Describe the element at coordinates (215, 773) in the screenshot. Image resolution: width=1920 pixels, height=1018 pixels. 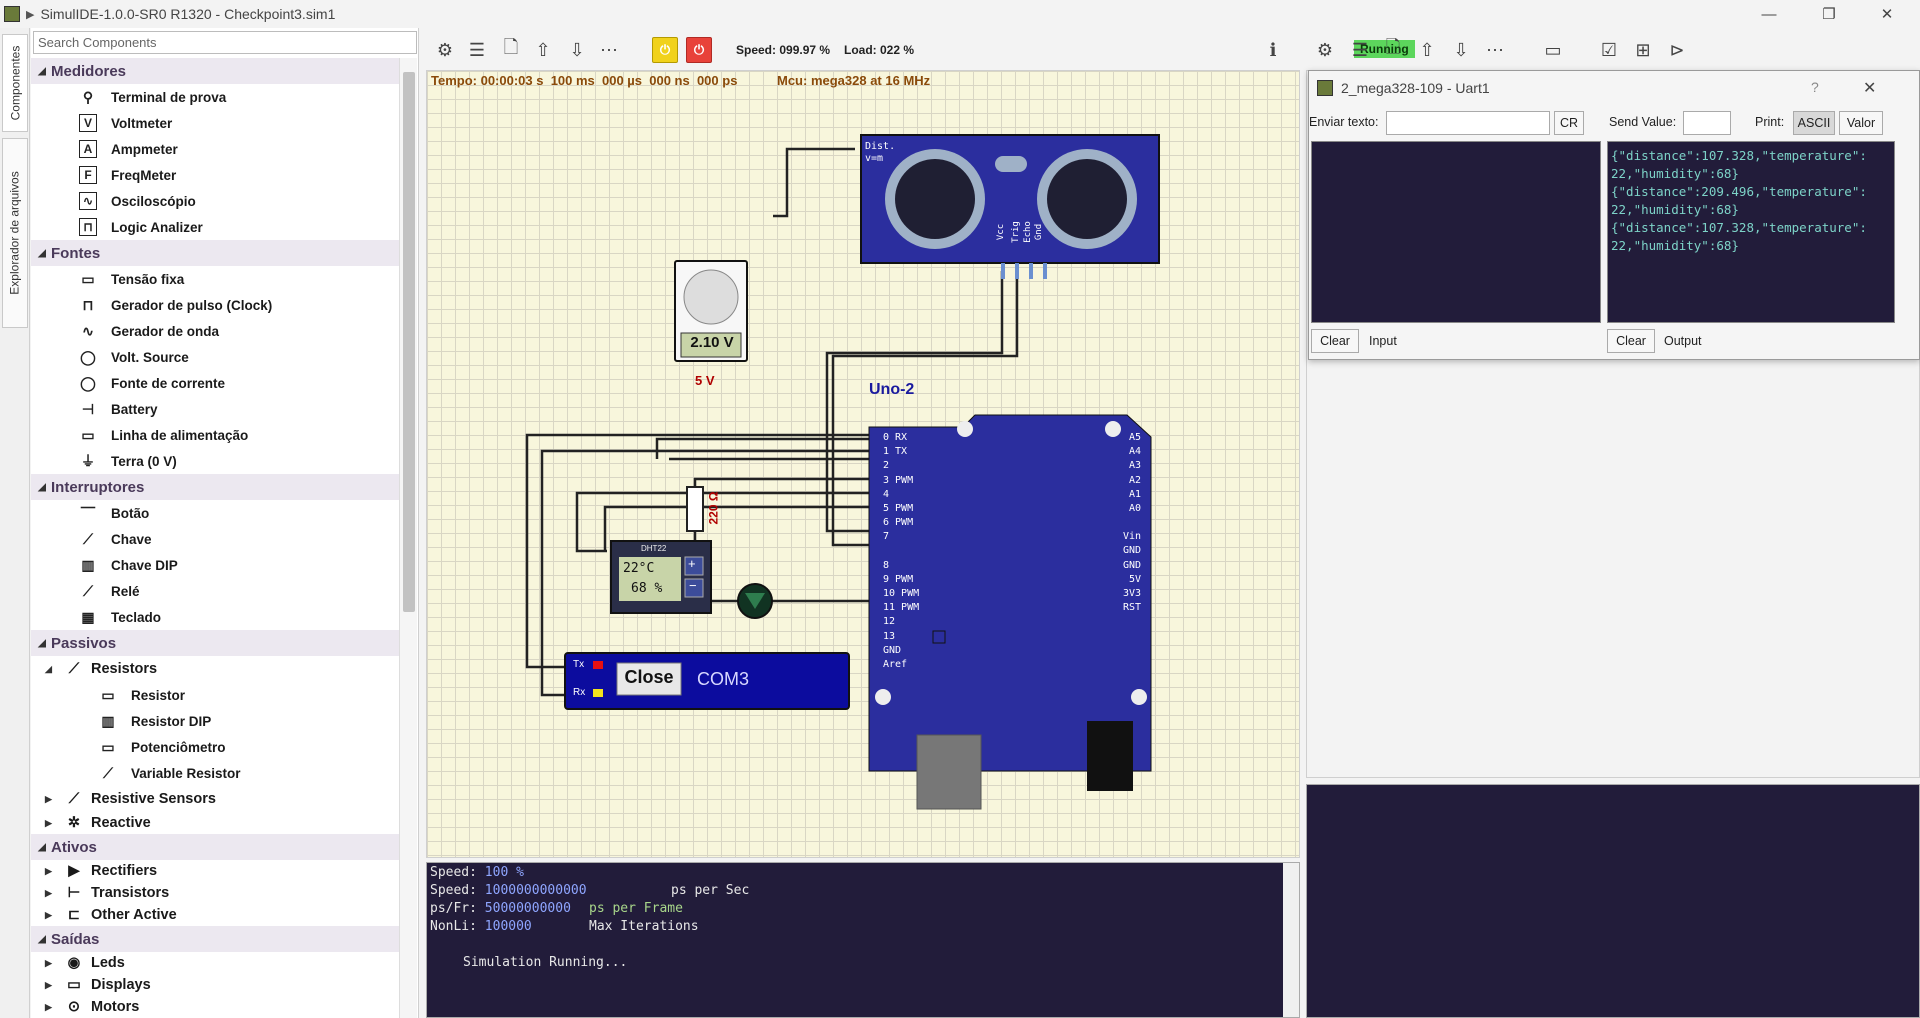
I see `component-item: ⟋ Variable Resistor` at that location.